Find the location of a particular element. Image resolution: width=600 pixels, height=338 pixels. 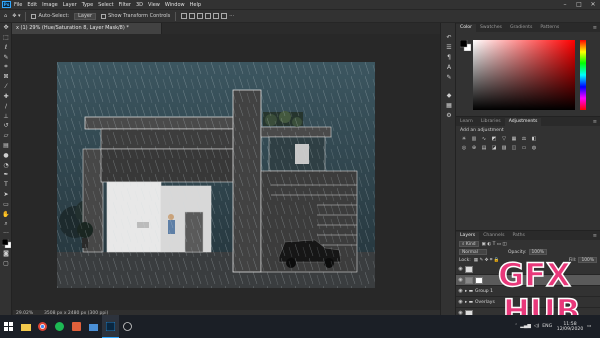

menu-layer: Layer is located at coordinates (70, 5).